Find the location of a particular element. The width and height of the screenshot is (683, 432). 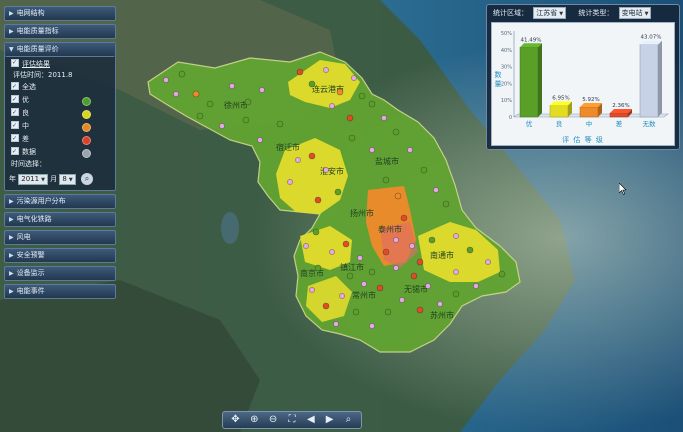

legend-item: 全选 is located at coordinates (60, 87).